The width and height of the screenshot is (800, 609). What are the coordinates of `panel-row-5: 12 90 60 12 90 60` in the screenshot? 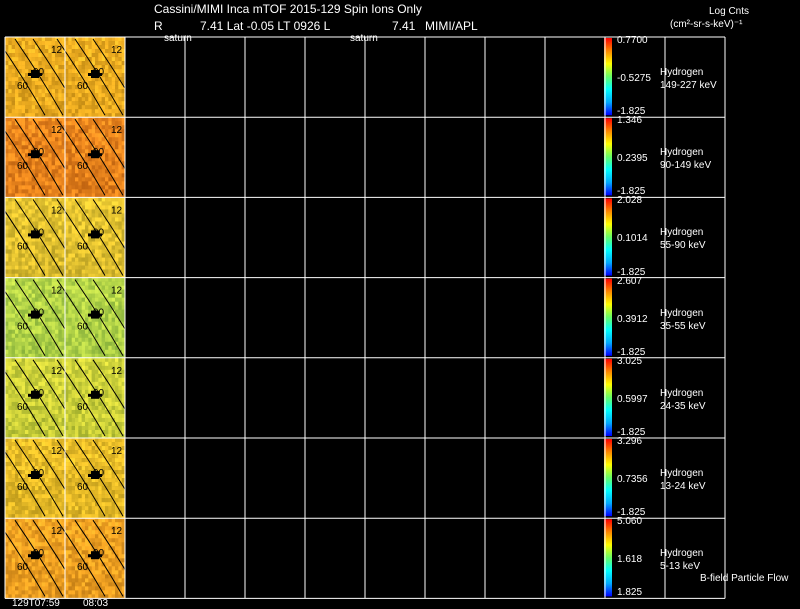 It's located at (306, 478).